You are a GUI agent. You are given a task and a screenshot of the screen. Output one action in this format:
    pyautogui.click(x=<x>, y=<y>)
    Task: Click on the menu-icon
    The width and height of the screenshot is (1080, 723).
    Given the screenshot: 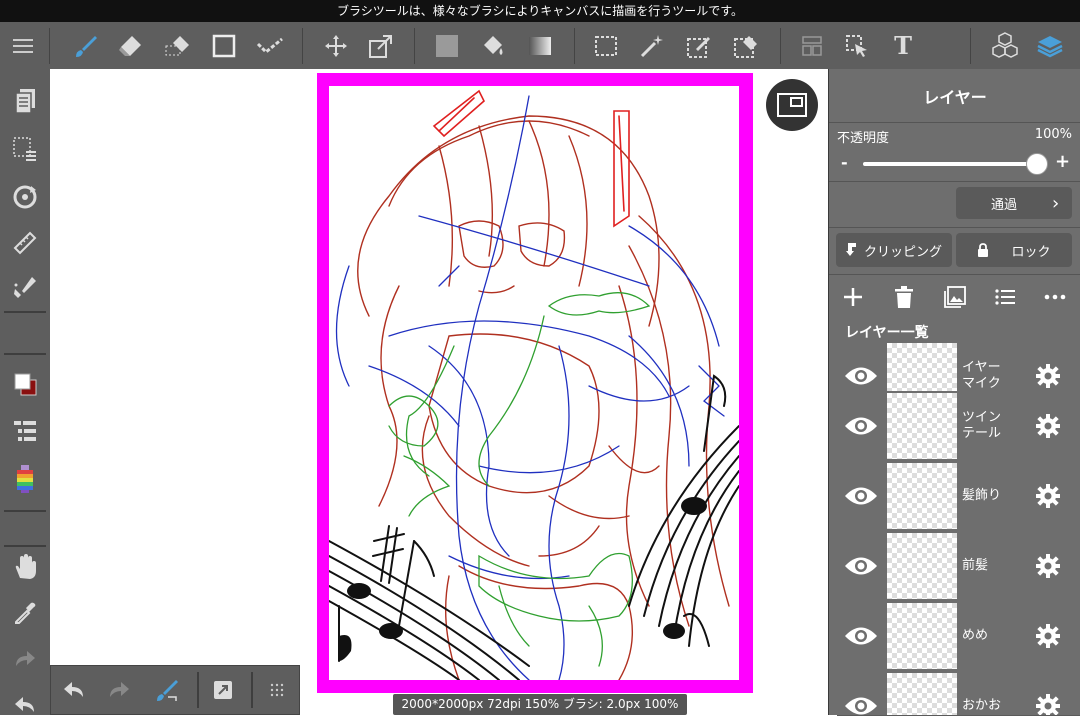 What is the action you would take?
    pyautogui.click(x=23, y=45)
    